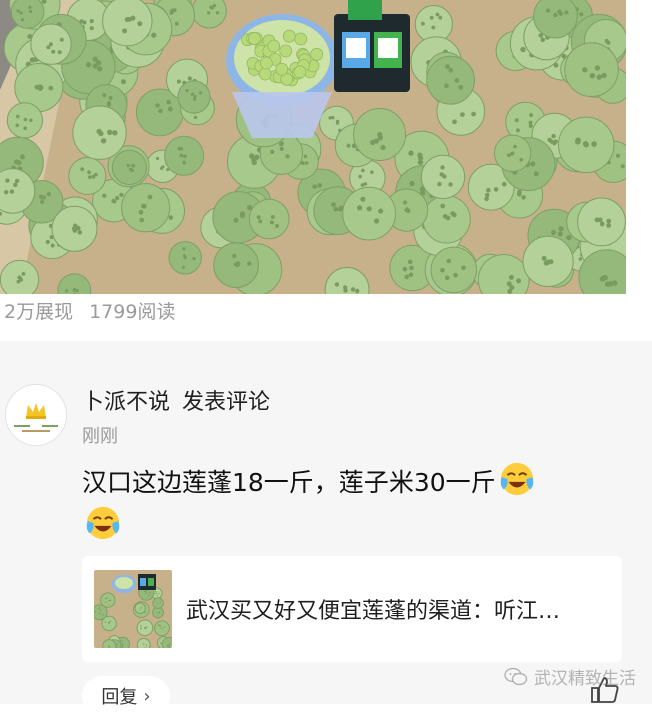  What do you see at coordinates (132, 311) in the screenshot?
I see `read-count: 1799阅读` at bounding box center [132, 311].